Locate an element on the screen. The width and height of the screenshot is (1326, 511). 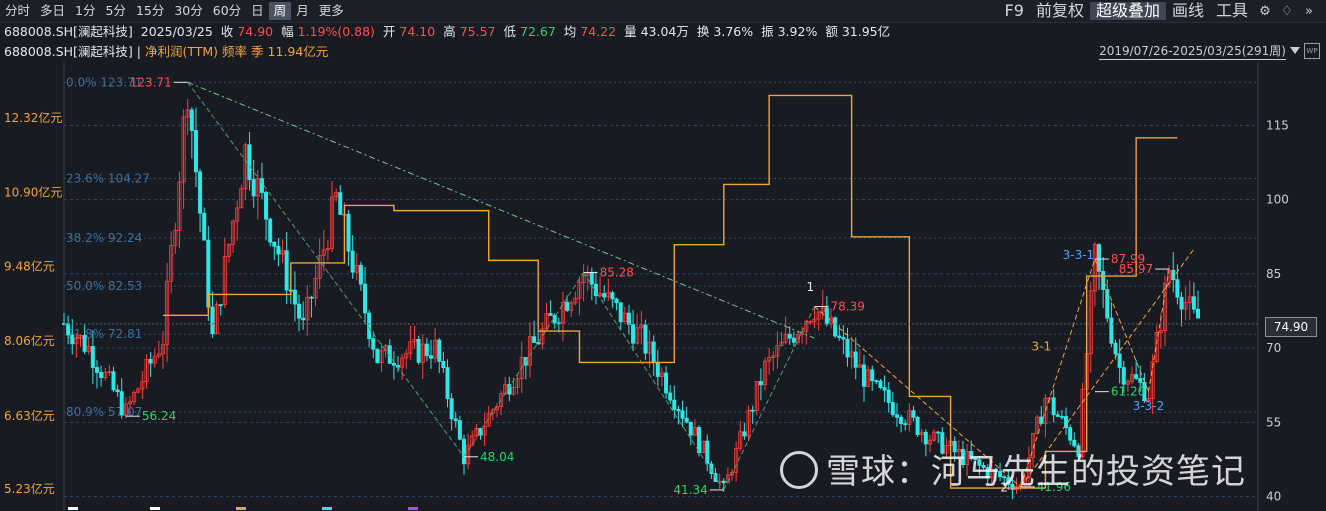
high-label: 高 is located at coordinates (449, 31).